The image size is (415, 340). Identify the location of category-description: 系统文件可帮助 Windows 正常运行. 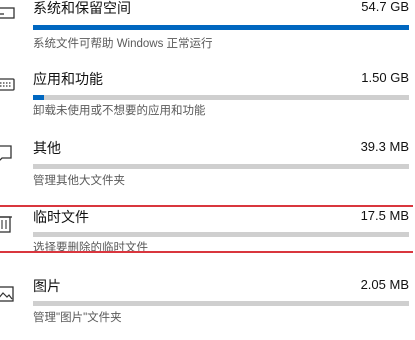
(123, 44).